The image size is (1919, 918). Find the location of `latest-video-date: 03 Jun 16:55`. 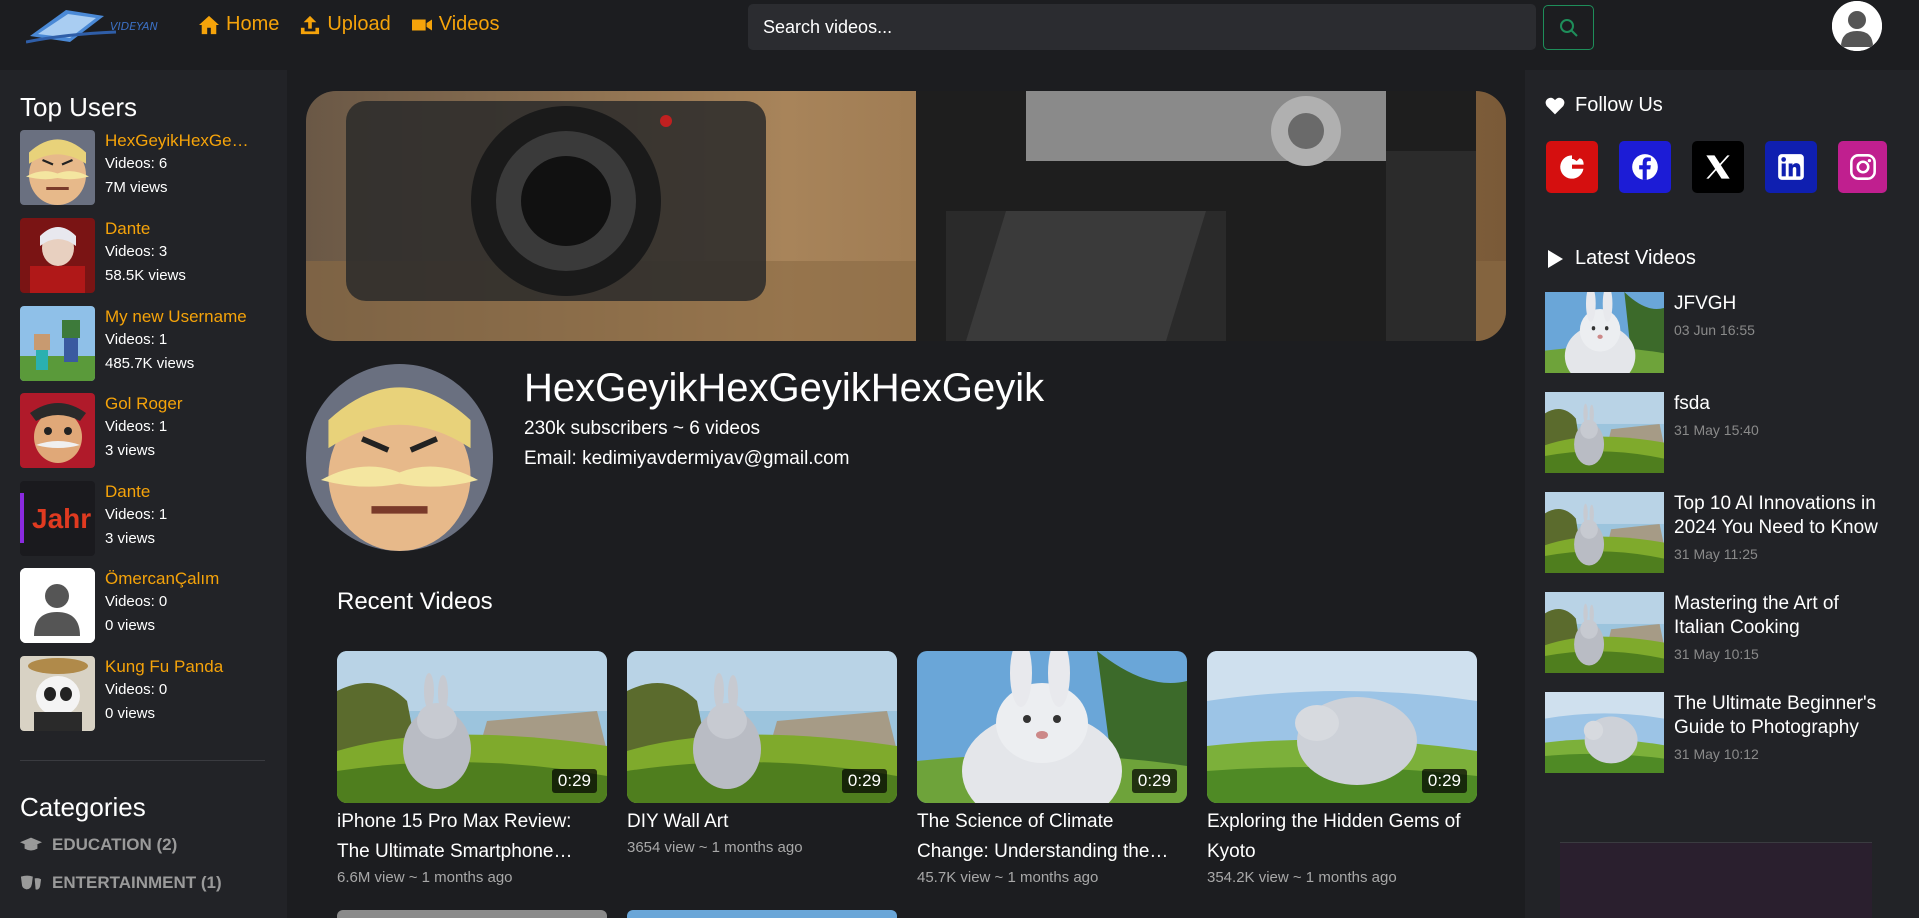

latest-video-date: 03 Jun 16:55 is located at coordinates (1714, 330).